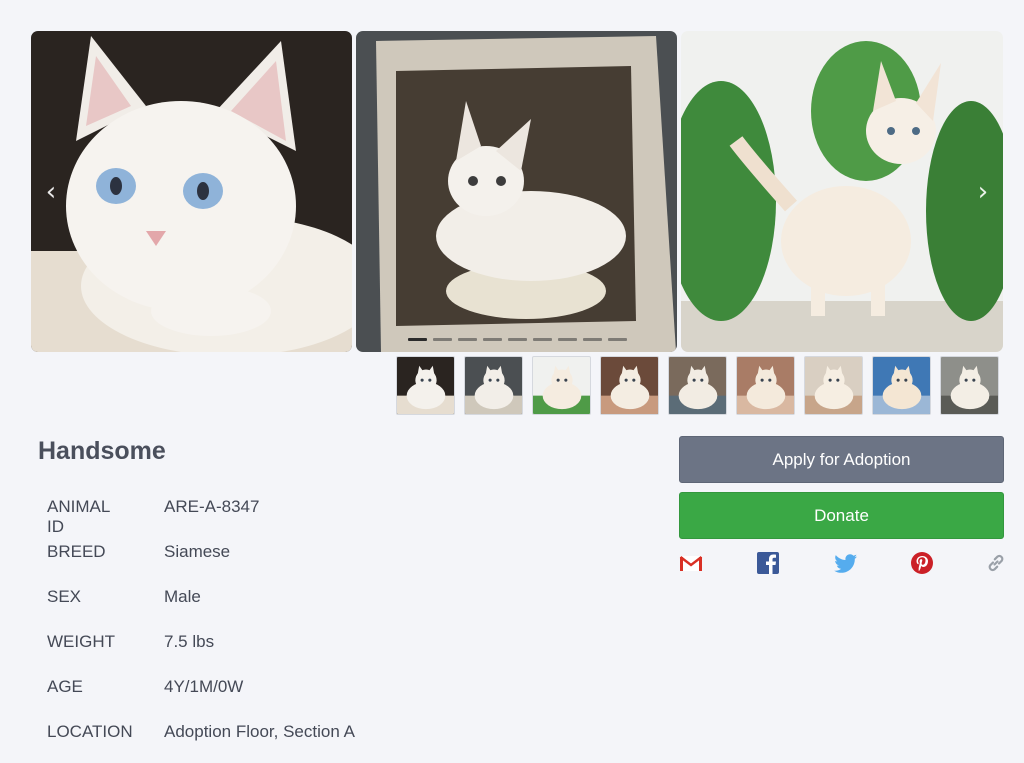 The width and height of the screenshot is (1024, 763). What do you see at coordinates (204, 686) in the screenshot?
I see `detail-value: 4Y/1M/0W` at bounding box center [204, 686].